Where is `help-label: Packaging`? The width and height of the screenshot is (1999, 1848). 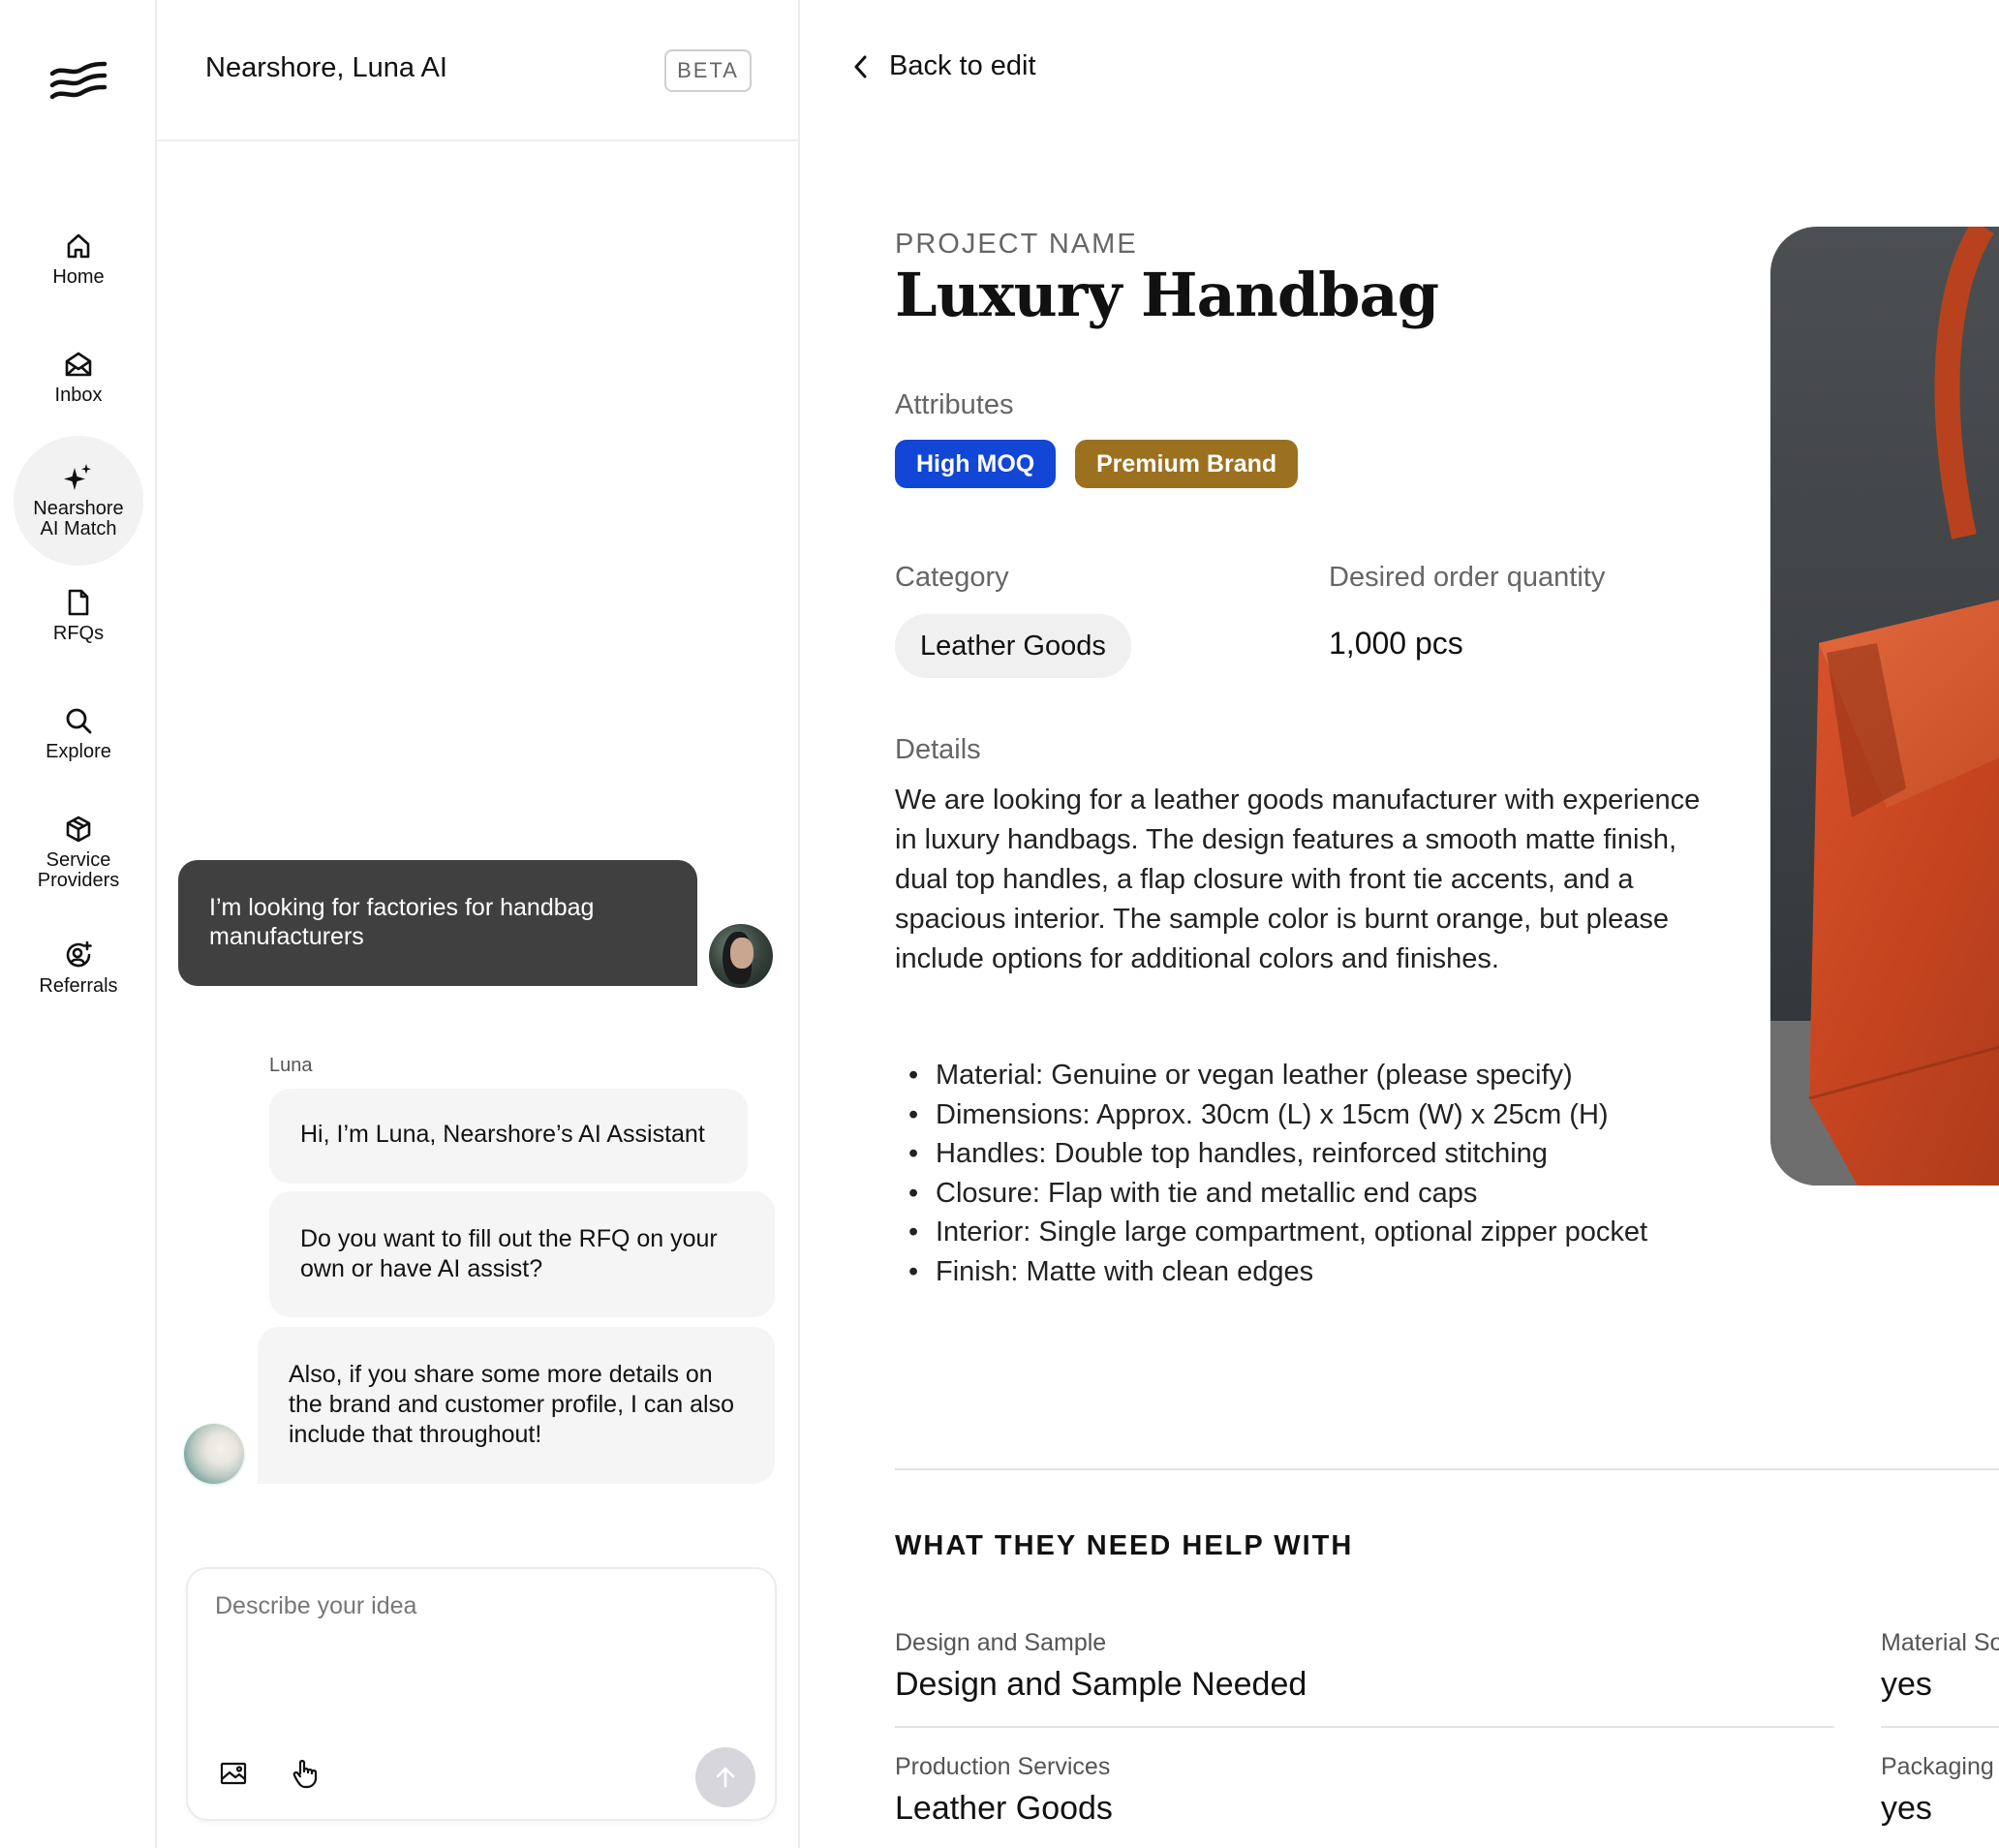 help-label: Packaging is located at coordinates (1938, 1766).